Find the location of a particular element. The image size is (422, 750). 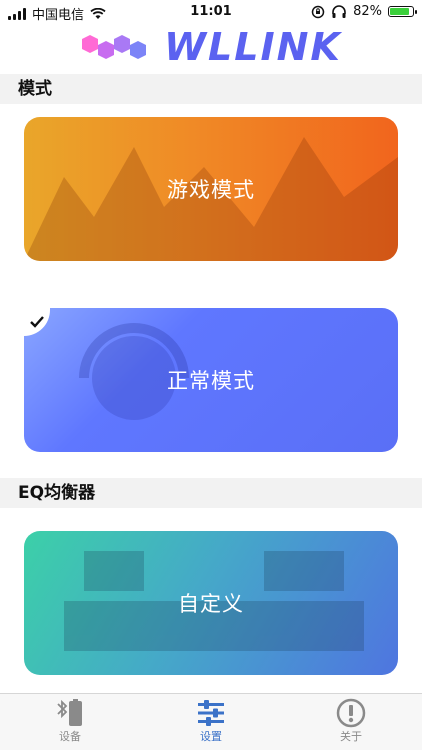

tab-about-label: 关于 is located at coordinates (351, 736).